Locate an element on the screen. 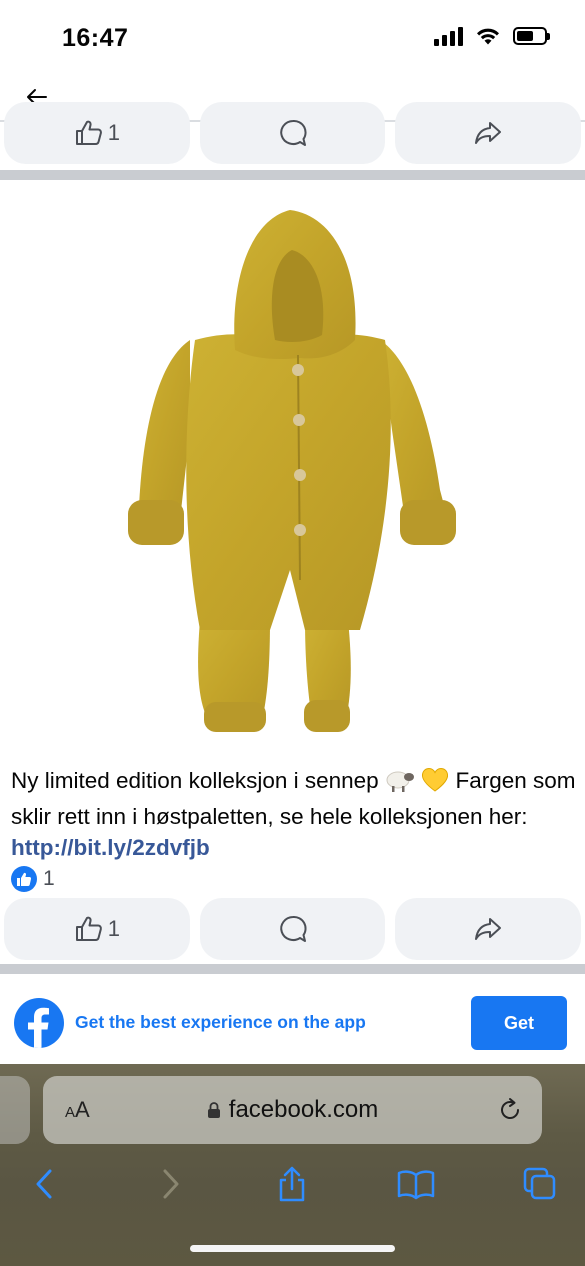 The width and height of the screenshot is (585, 1266). reload-button is located at coordinates (510, 1110).